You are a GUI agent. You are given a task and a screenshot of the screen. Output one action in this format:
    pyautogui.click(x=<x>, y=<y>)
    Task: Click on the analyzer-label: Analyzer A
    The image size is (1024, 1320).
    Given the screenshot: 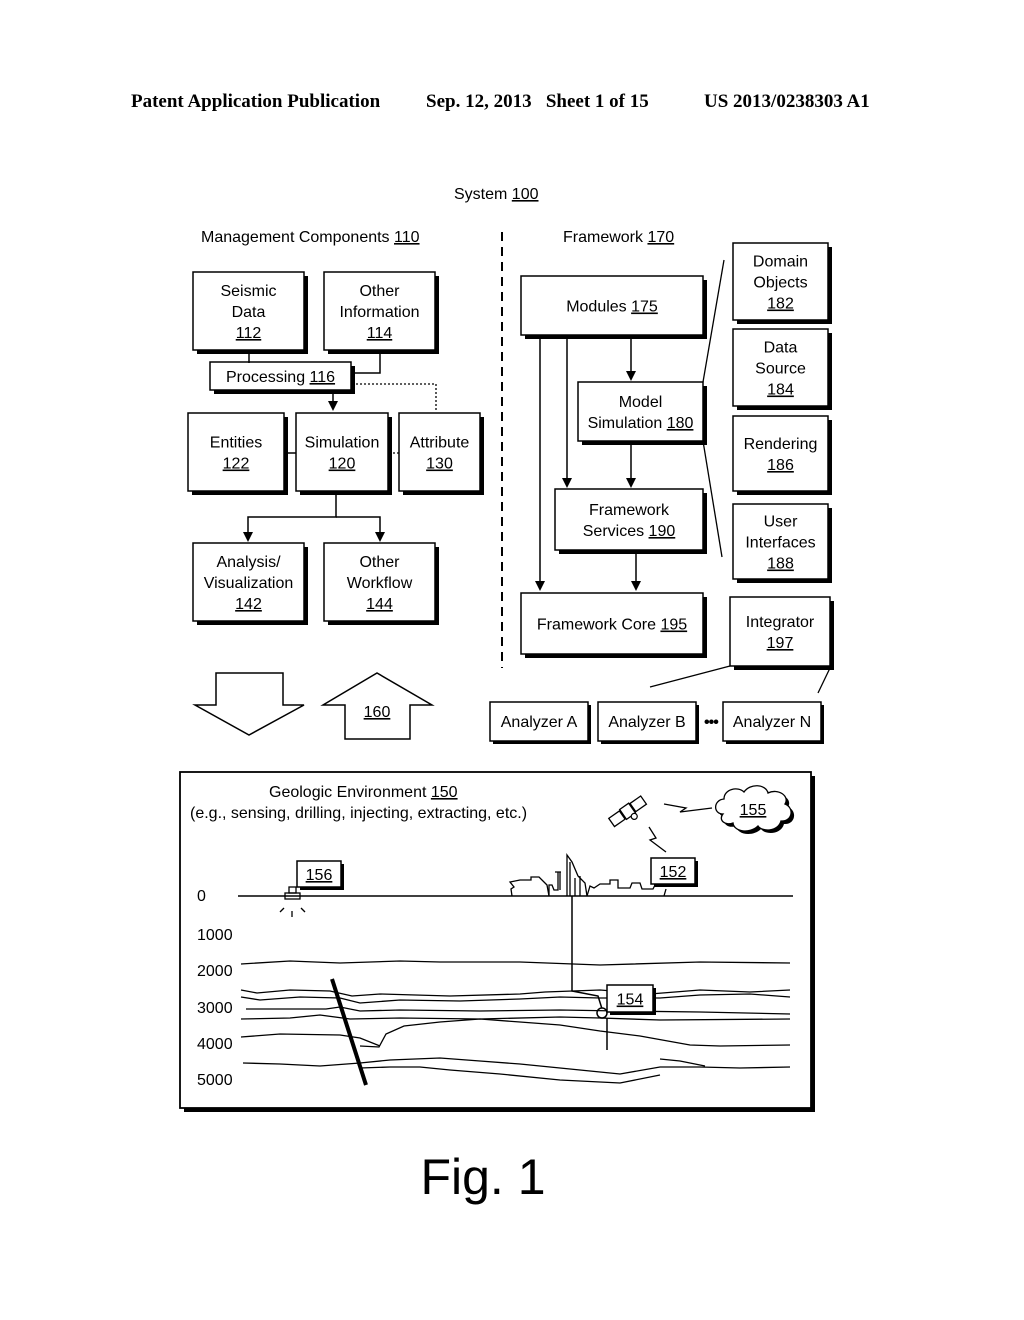 What is the action you would take?
    pyautogui.click(x=539, y=722)
    